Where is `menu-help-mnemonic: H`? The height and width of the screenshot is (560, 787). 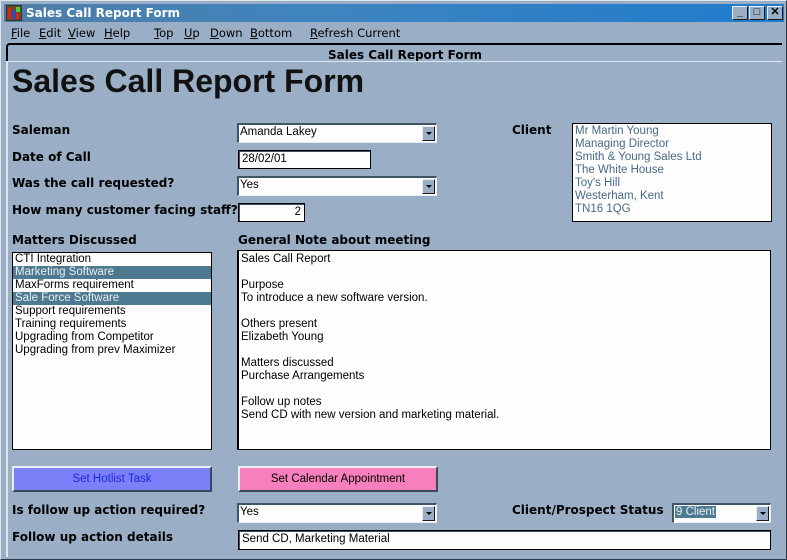
menu-help-mnemonic: H is located at coordinates (108, 33).